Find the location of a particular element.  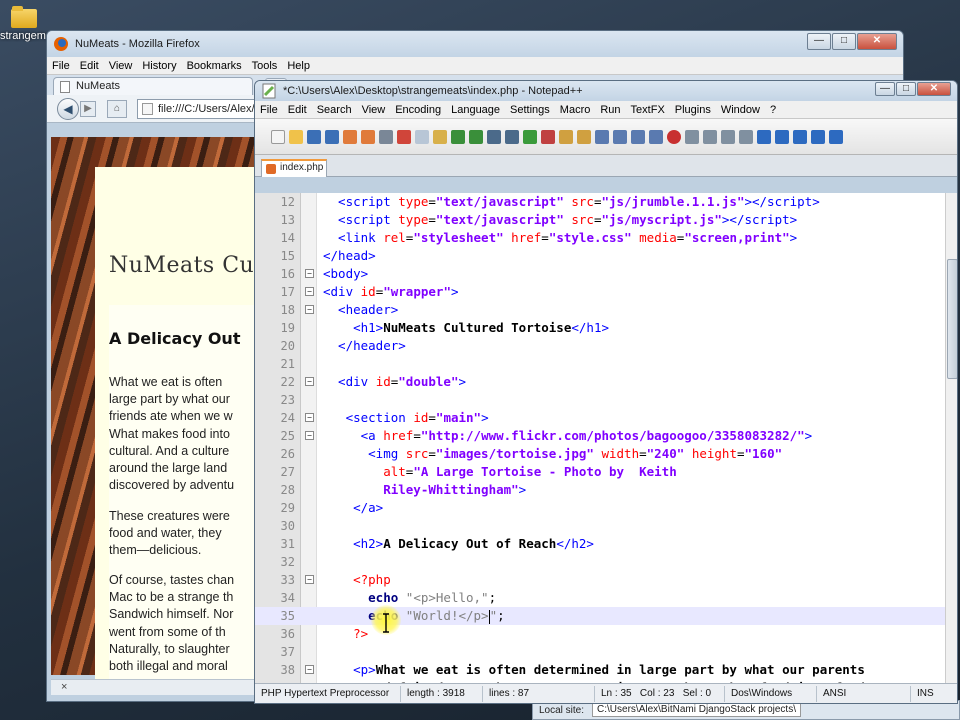

forward-arrow-icon: ▶ is located at coordinates (88, 109).